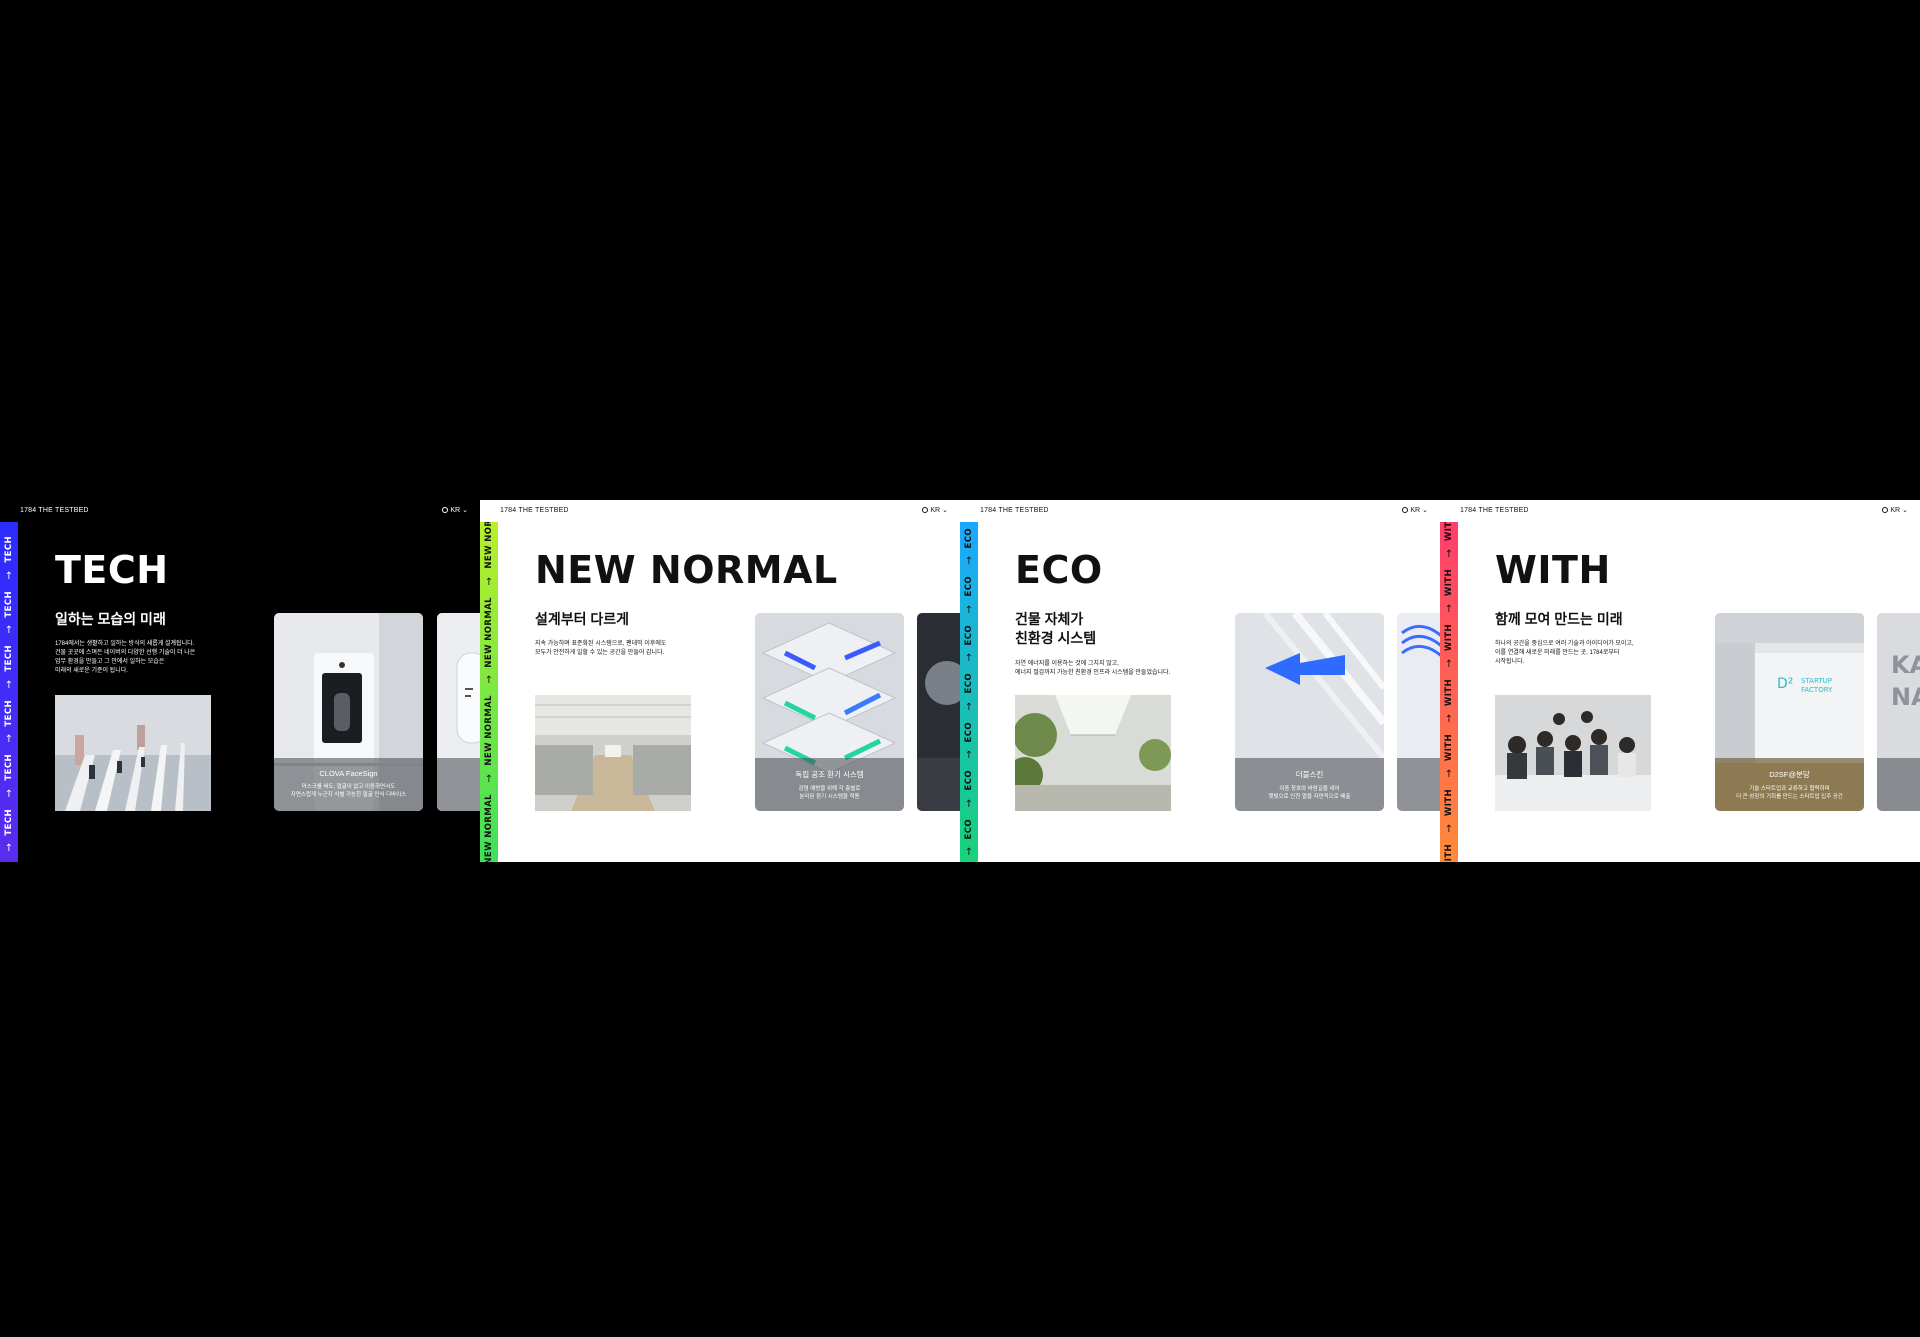  I want to click on side-rail: ECO↑ECO↑ECO↑ECO↑ECO↑ECO↑ECO↑ECO↑, so click(969, 692).